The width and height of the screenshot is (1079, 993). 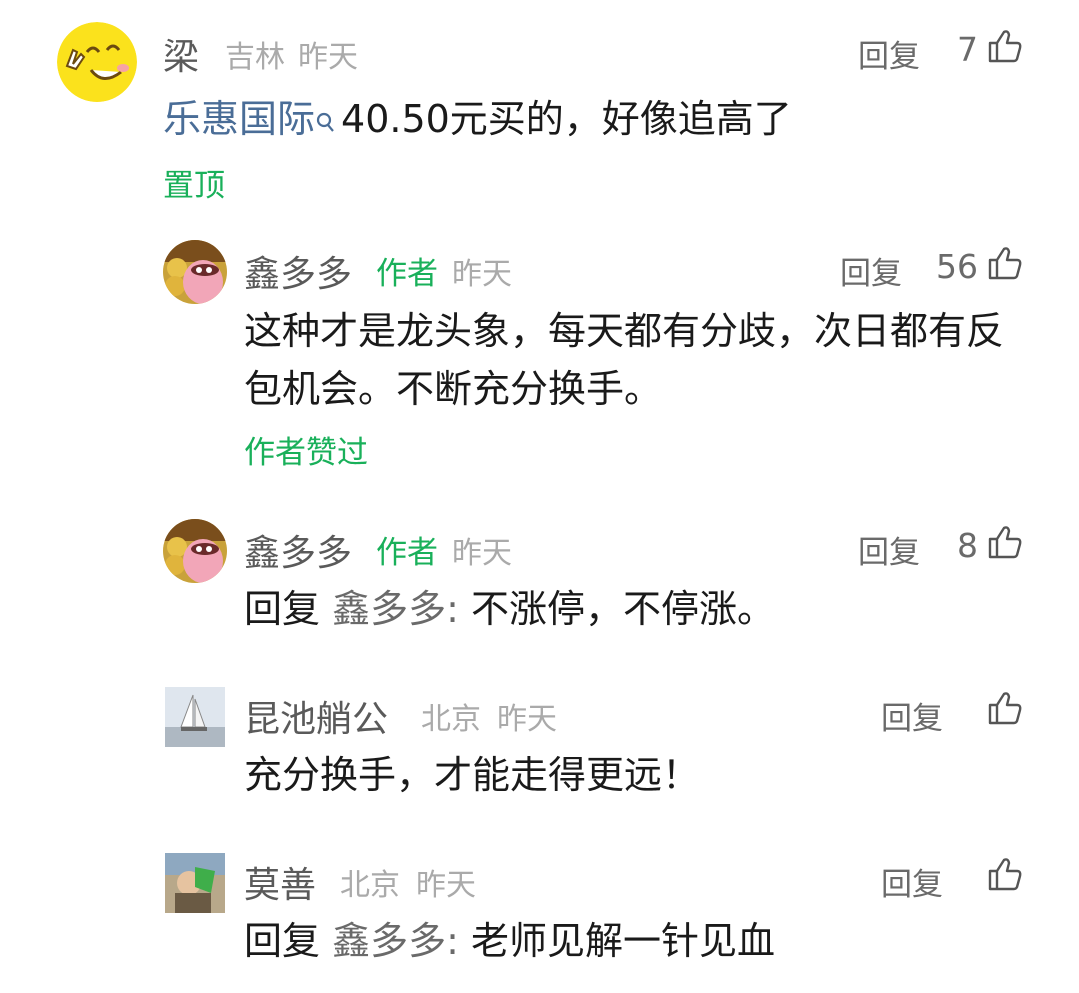 I want to click on comment-body: 老师见解一针见血, so click(x=623, y=941).